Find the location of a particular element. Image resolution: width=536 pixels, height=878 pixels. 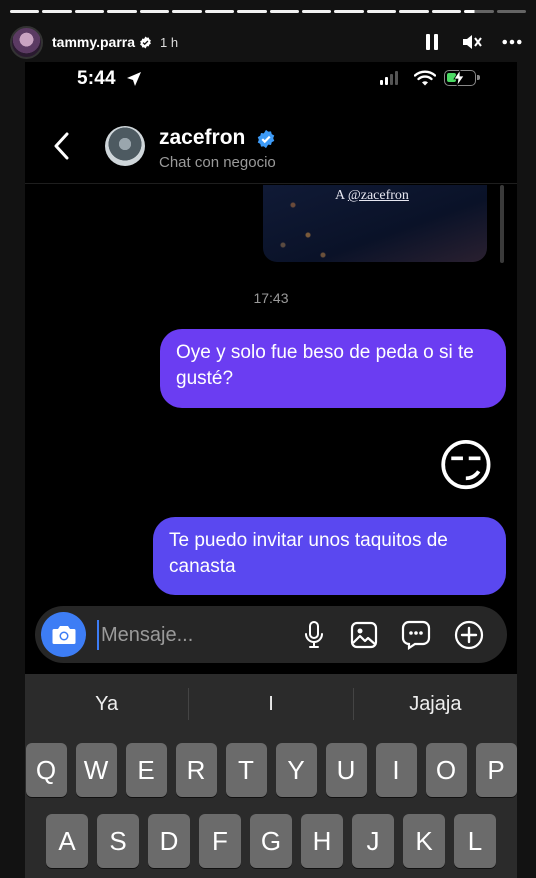

camera-button is located at coordinates (63, 634).